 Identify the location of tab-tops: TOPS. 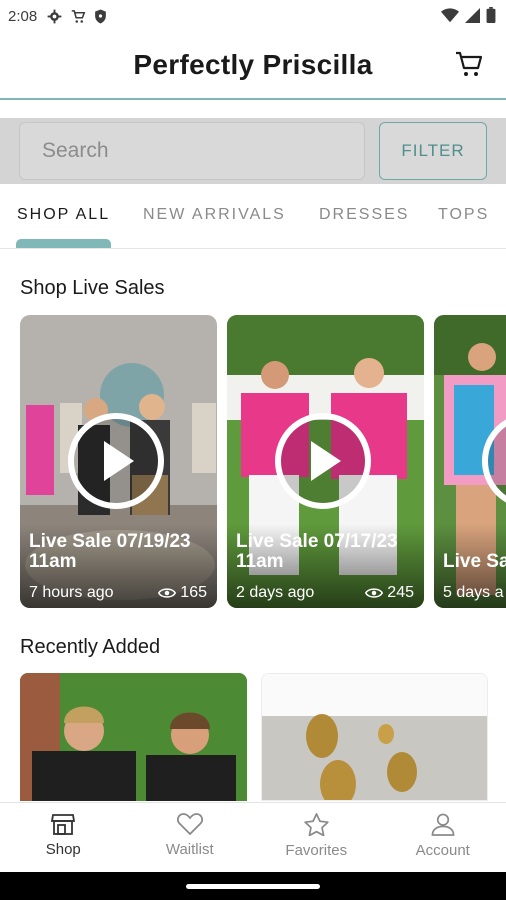
(463, 215).